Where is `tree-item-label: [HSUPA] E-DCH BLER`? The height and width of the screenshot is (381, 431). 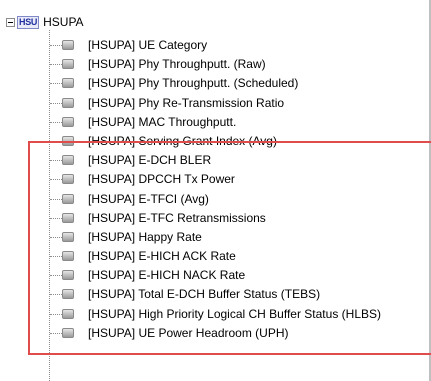
tree-item-label: [HSUPA] E-DCH BLER is located at coordinates (150, 160).